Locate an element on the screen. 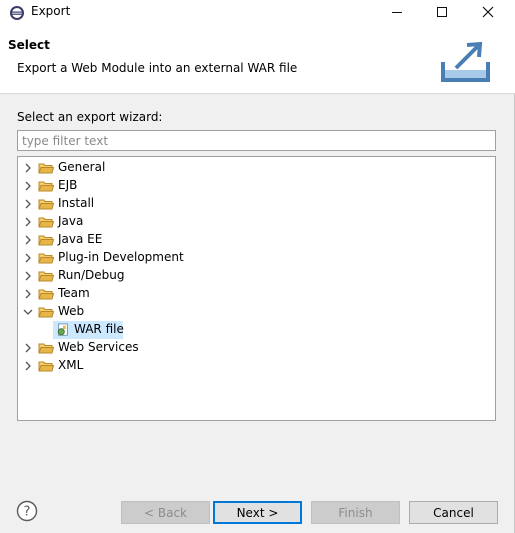 This screenshot has height=533, width=515. tree-folder-item: Install is located at coordinates (256, 204).